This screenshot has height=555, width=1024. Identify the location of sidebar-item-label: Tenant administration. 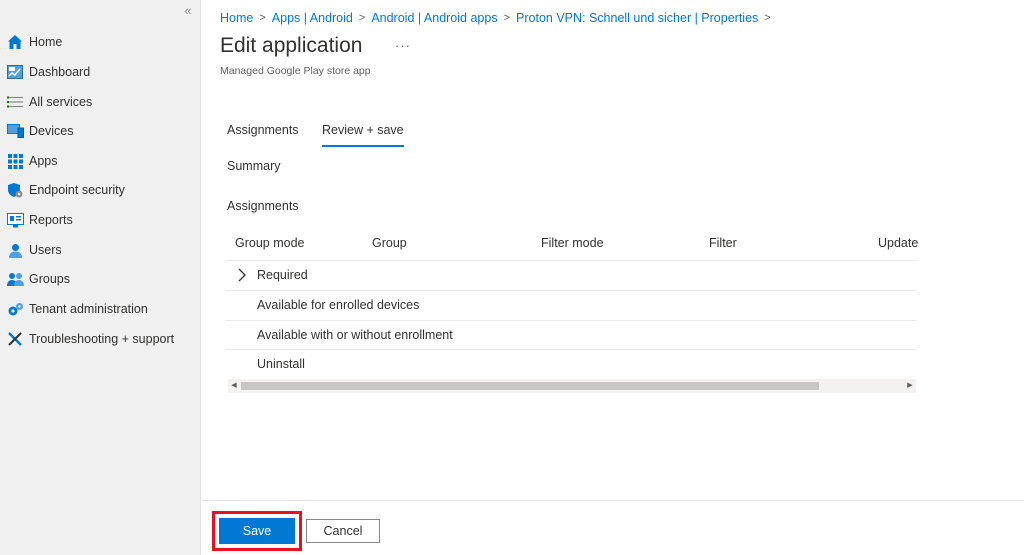
(88, 309).